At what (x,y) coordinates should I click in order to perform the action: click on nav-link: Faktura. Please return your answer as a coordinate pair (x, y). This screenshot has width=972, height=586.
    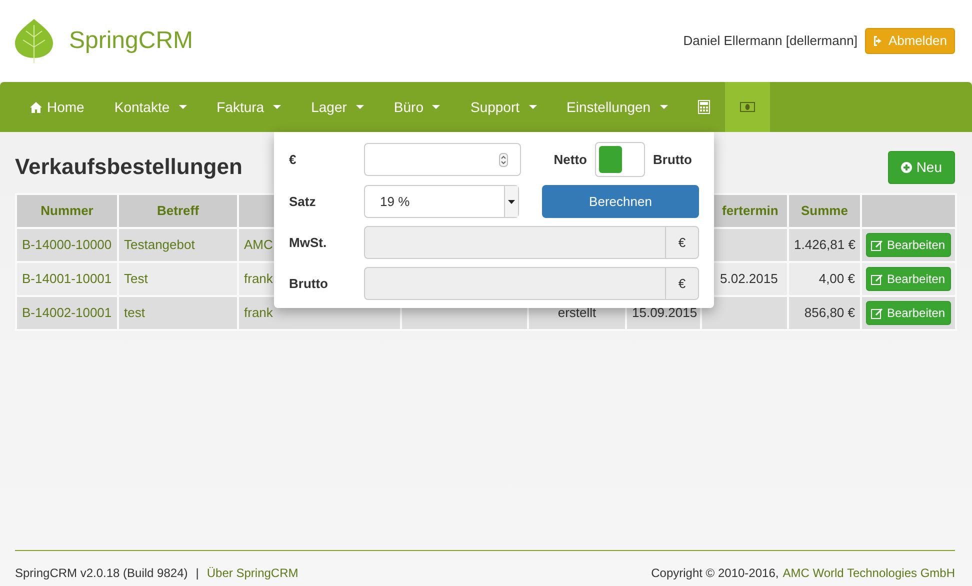
    Looking at the image, I should click on (249, 107).